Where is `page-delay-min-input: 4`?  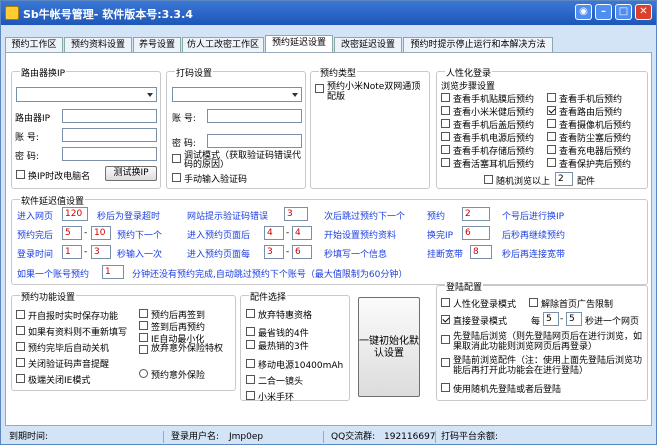
page-delay-min-input: 4 is located at coordinates (274, 233).